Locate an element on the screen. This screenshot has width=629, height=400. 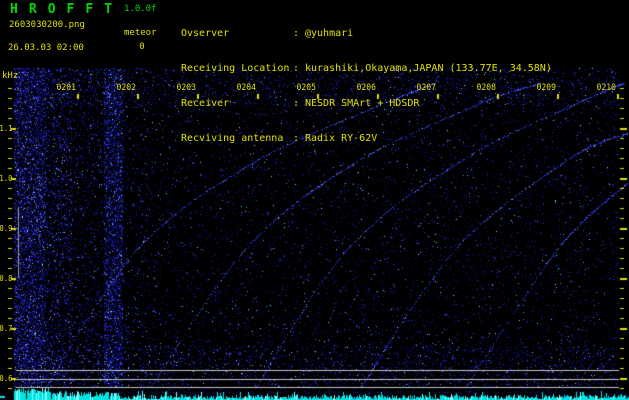
x-axis-tick-label: 0203 is located at coordinates (186, 88).